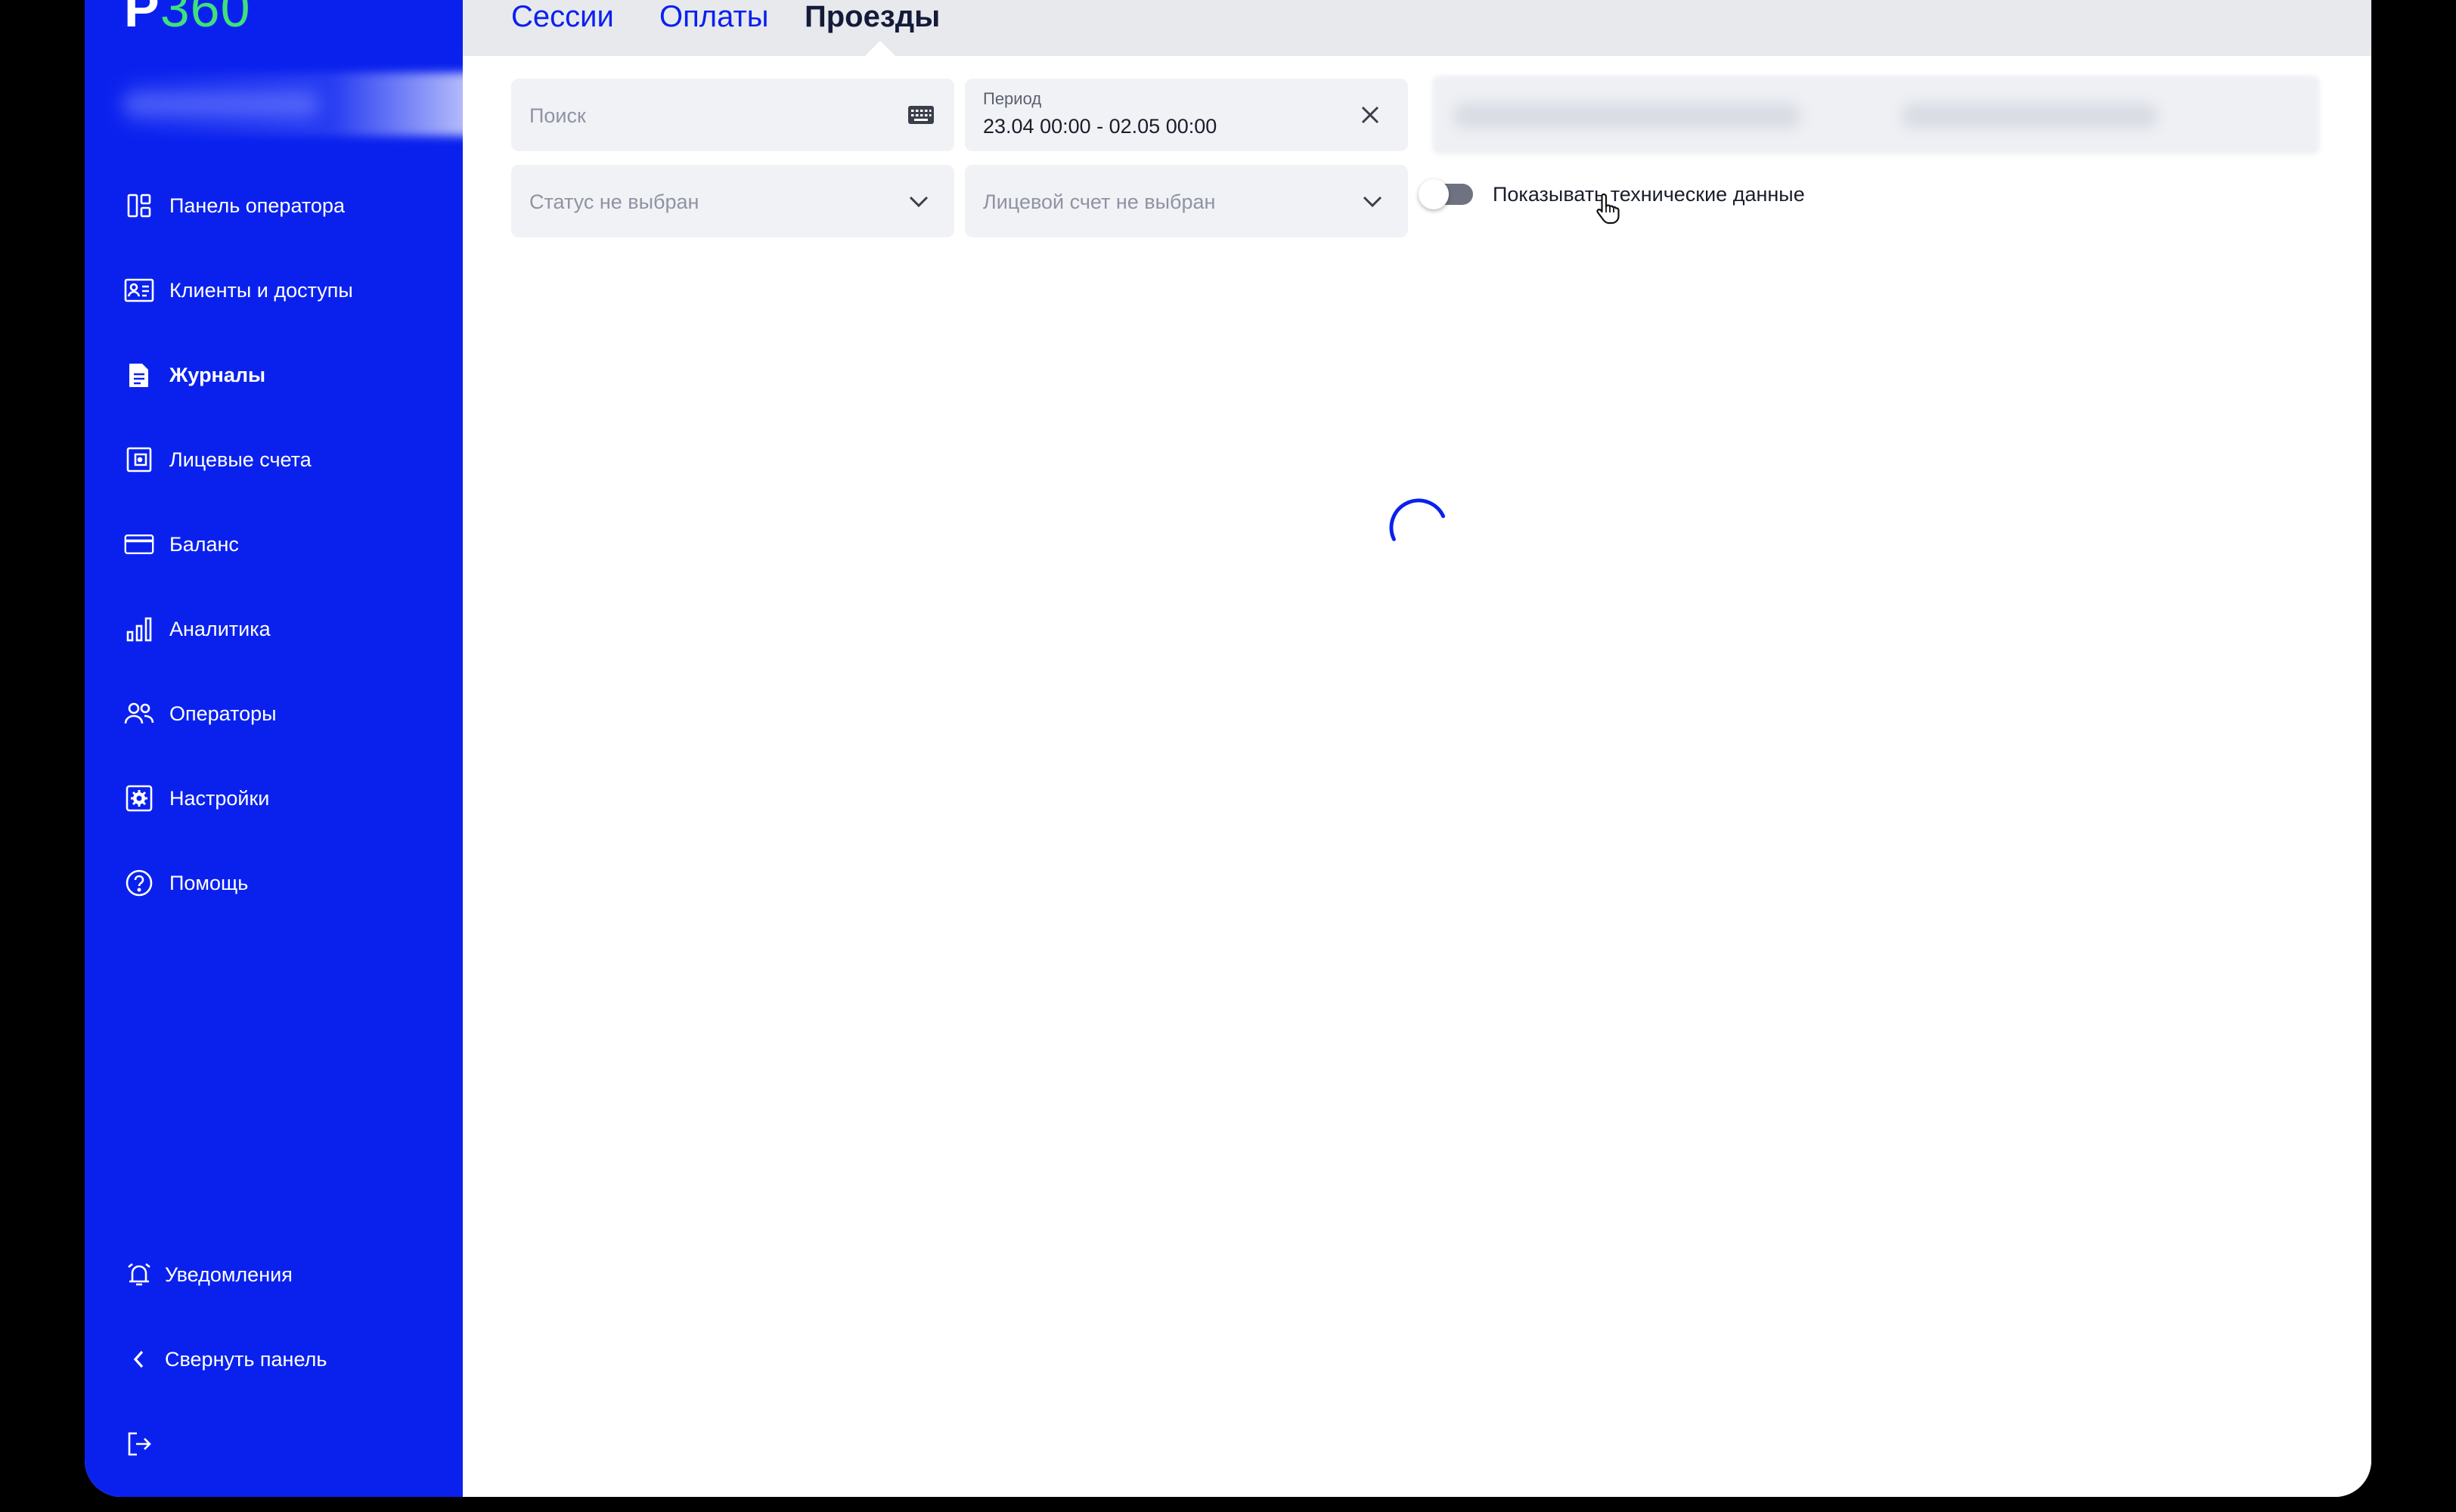  Describe the element at coordinates (1649, 195) in the screenshot. I see `technical-data-label: Показывать технические данные` at that location.